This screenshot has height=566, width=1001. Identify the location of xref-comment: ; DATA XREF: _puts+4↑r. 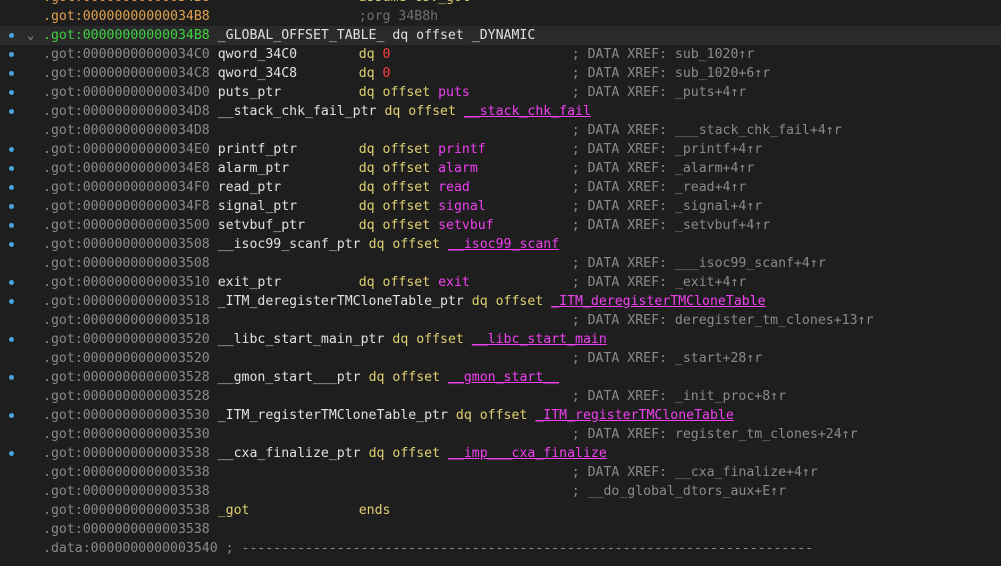
(659, 92).